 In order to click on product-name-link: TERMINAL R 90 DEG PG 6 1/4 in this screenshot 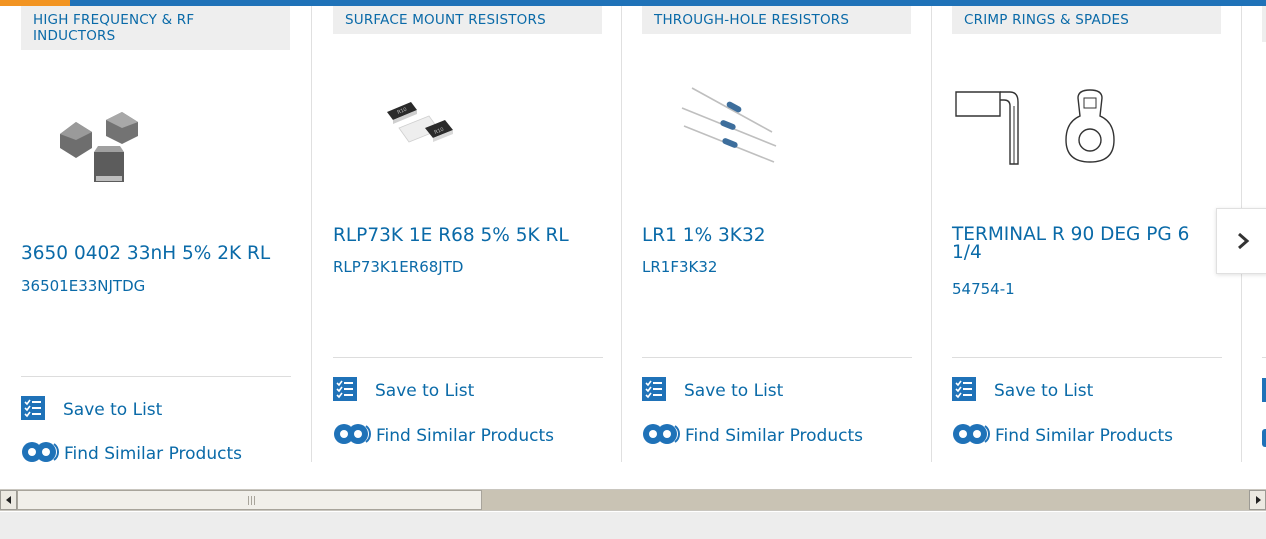, I will do `click(1083, 243)`.